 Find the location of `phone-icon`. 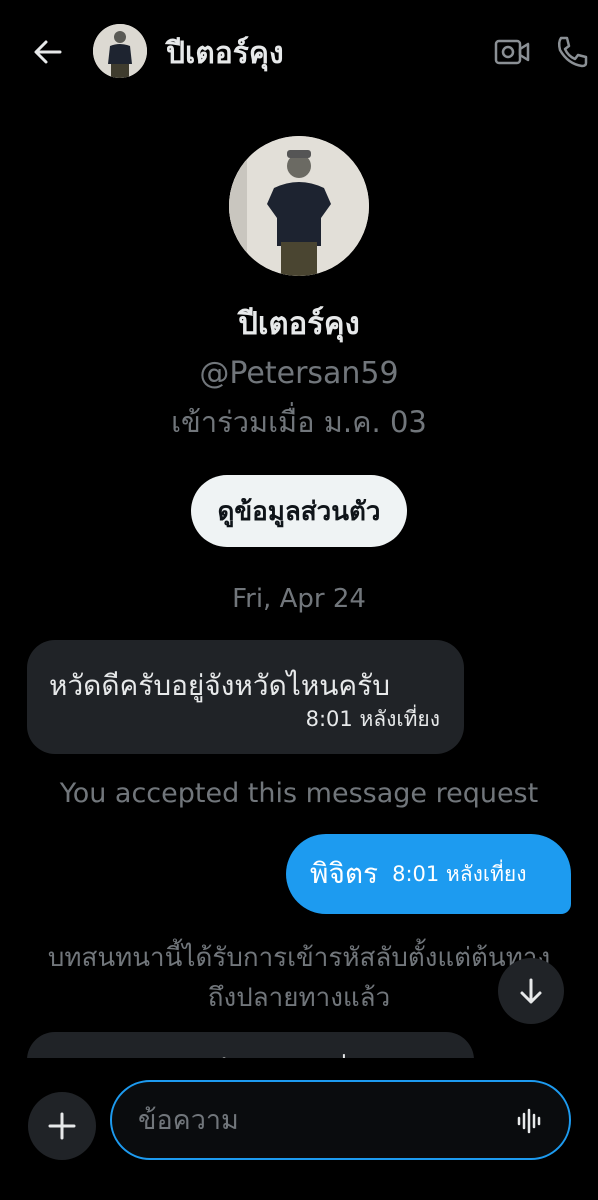

phone-icon is located at coordinates (572, 52).